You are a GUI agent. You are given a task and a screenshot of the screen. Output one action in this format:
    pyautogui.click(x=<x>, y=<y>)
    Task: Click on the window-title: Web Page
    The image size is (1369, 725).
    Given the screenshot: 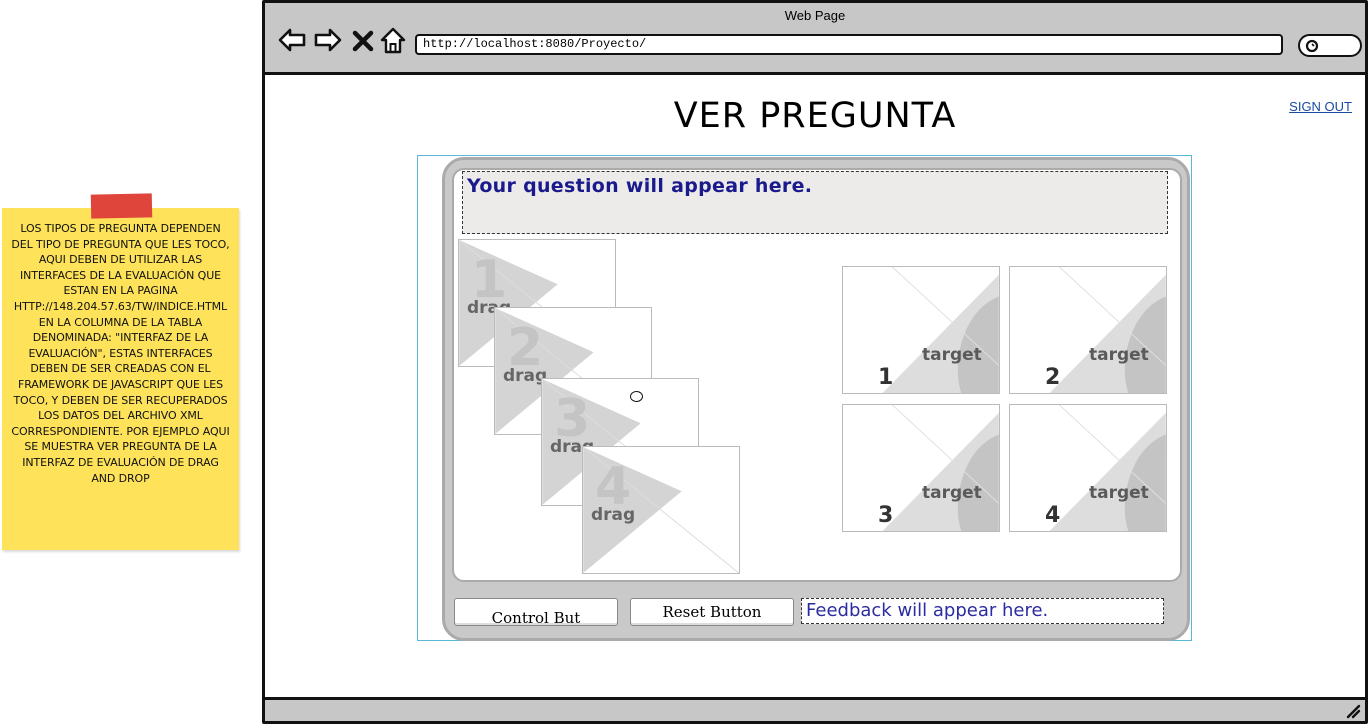 What is the action you would take?
    pyautogui.click(x=815, y=15)
    